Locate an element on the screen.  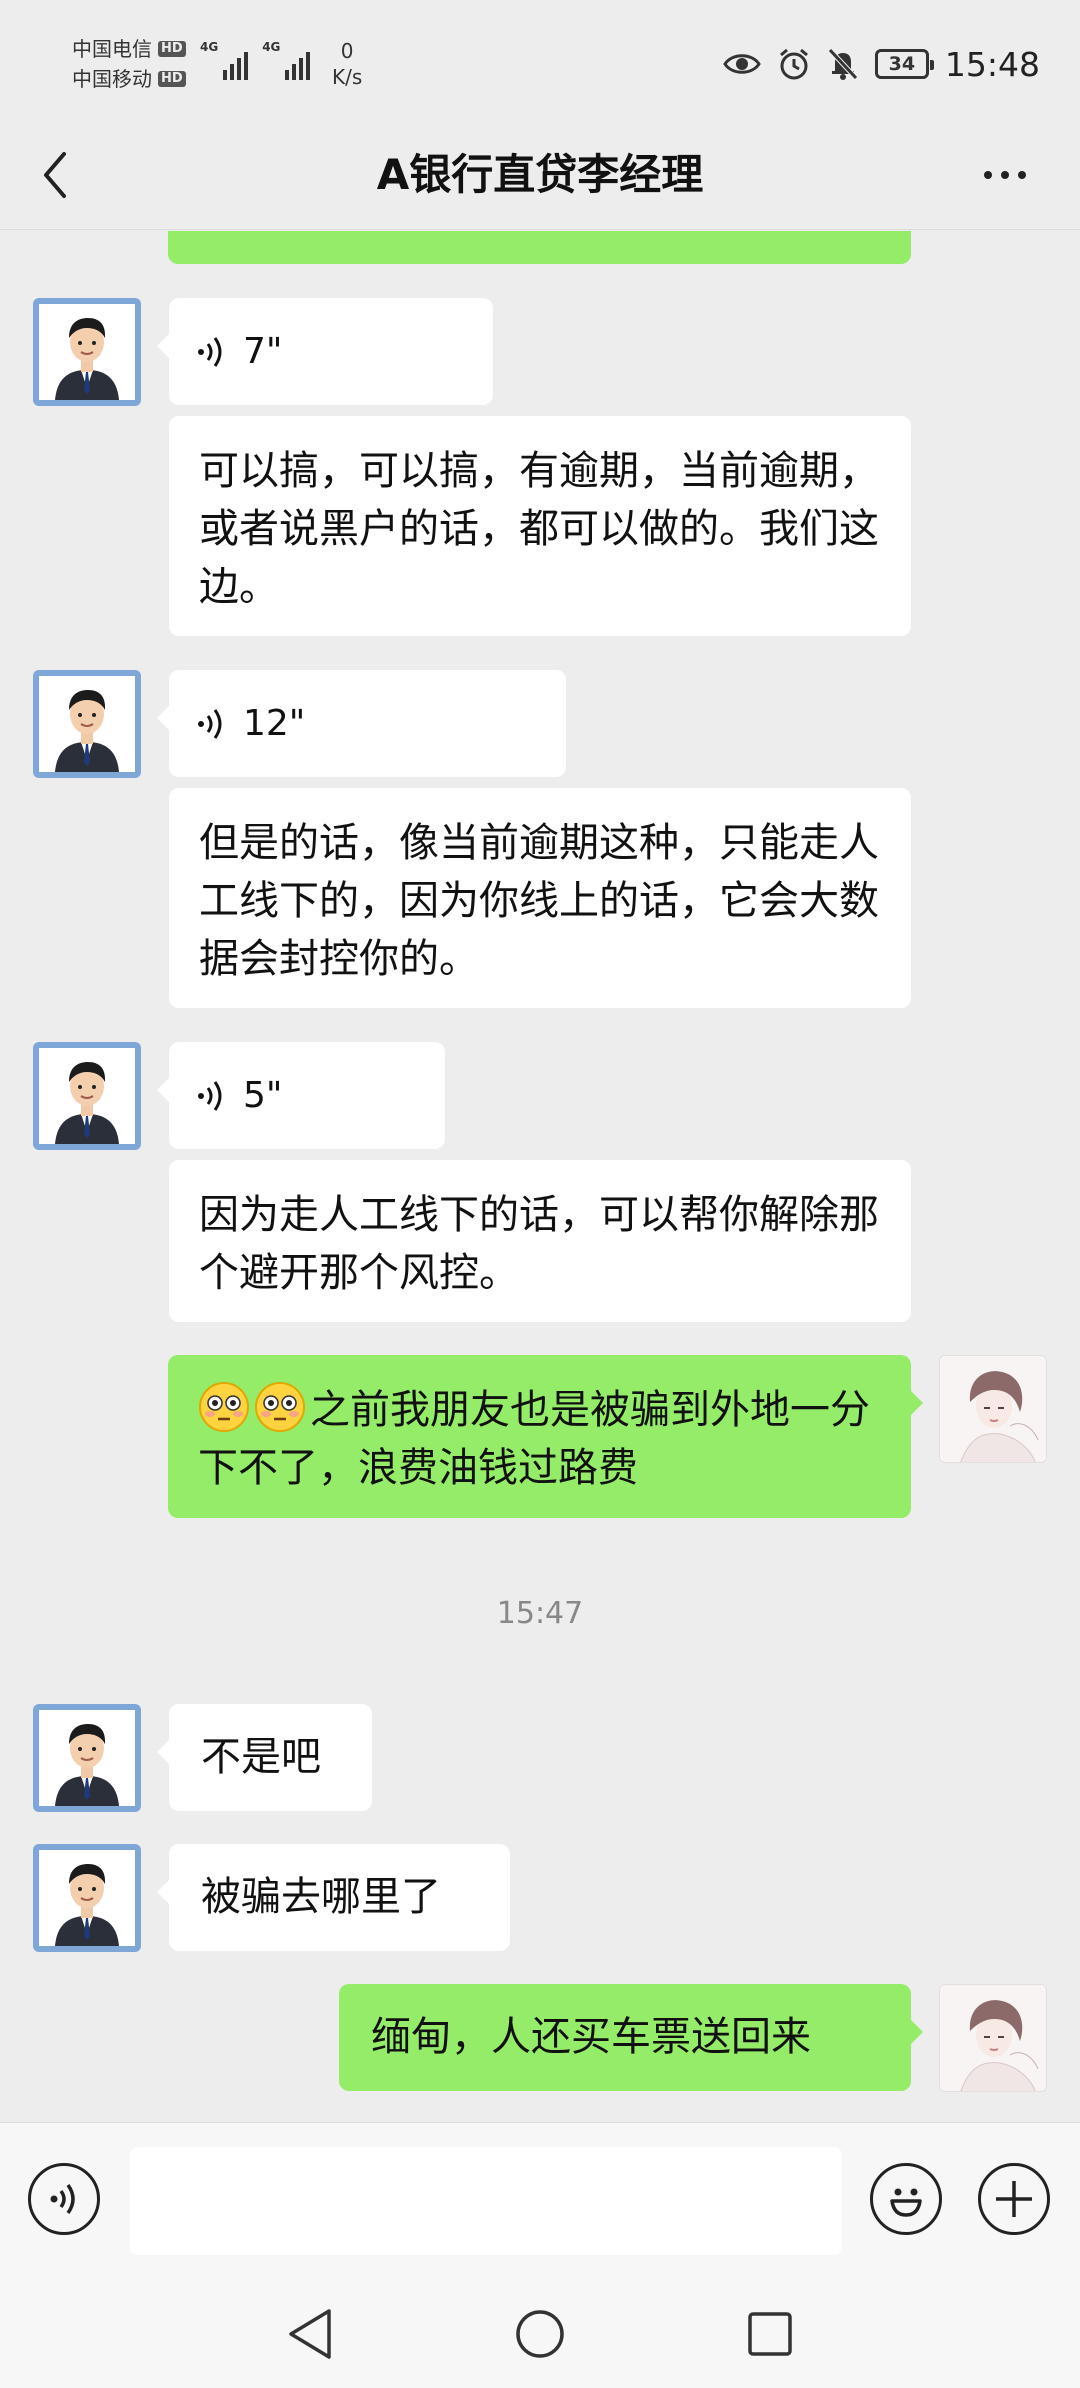
eye-icon is located at coordinates (742, 64).